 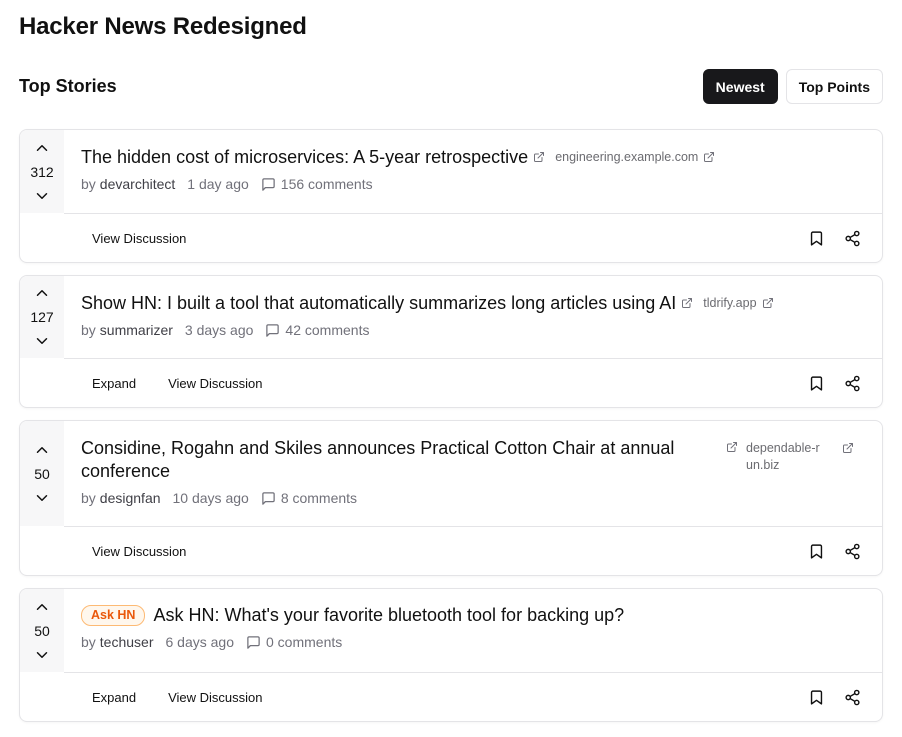 I want to click on points-count: 127, so click(x=42, y=317).